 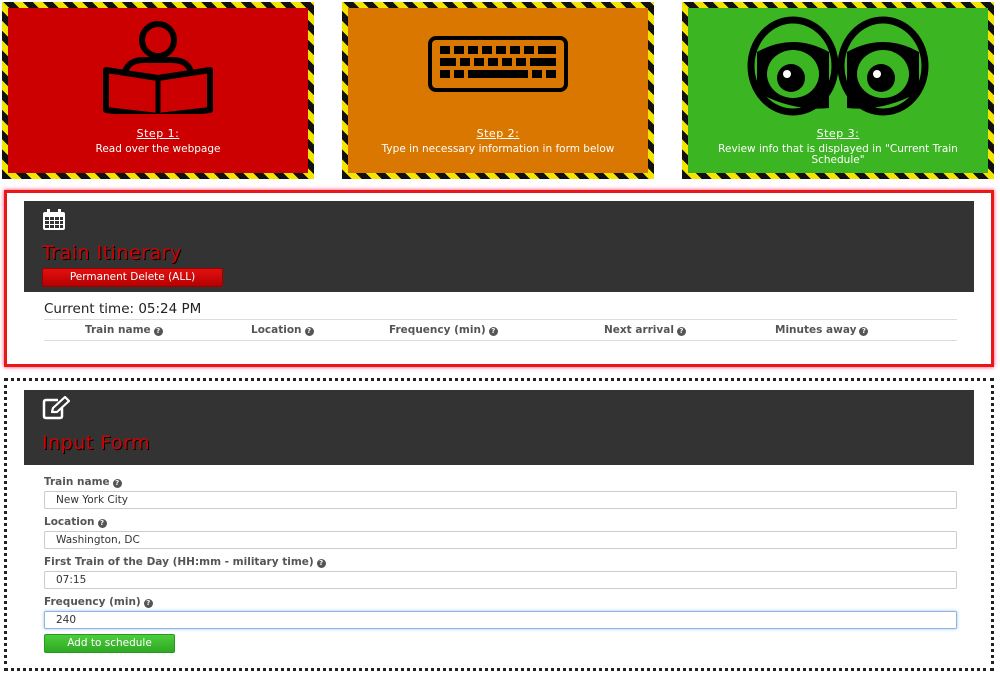 What do you see at coordinates (282, 330) in the screenshot?
I see `column-location: Location?` at bounding box center [282, 330].